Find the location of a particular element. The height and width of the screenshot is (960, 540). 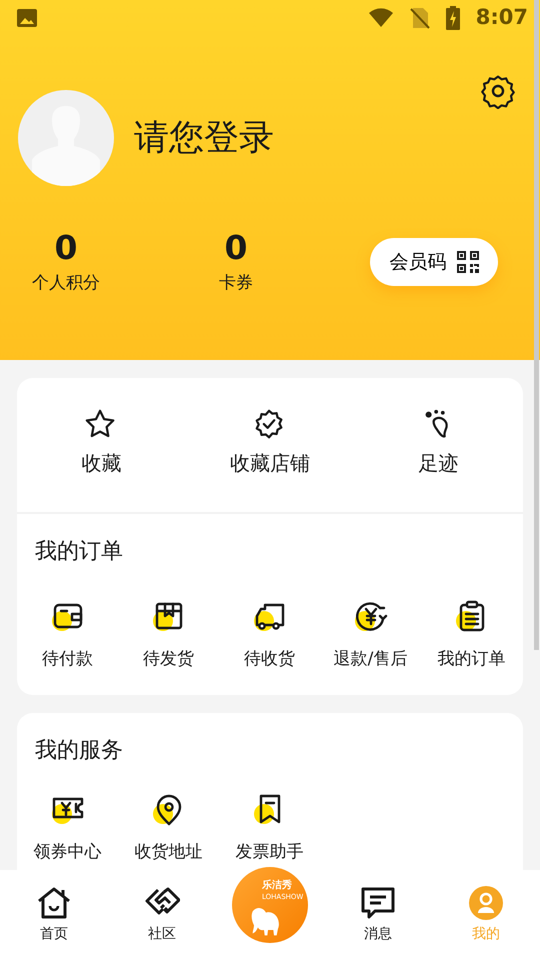

nav-tab: 首页 is located at coordinates (54, 915).